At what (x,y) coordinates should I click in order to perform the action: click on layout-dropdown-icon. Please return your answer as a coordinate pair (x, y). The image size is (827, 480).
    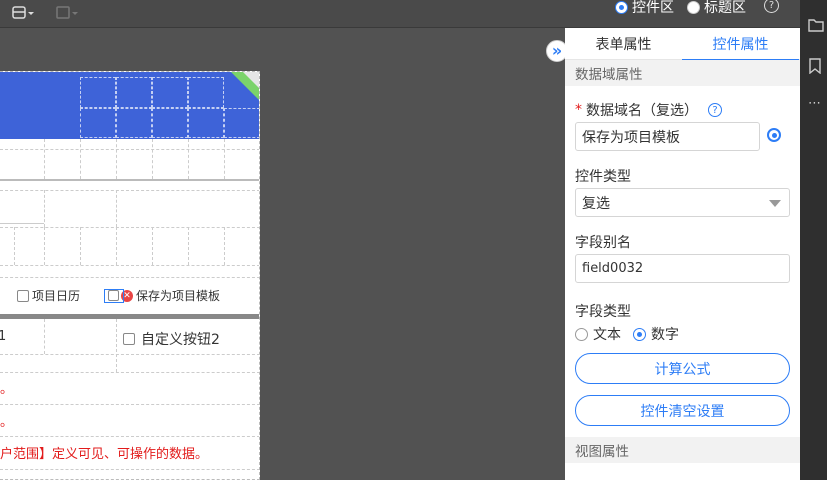
    Looking at the image, I should click on (23, 13).